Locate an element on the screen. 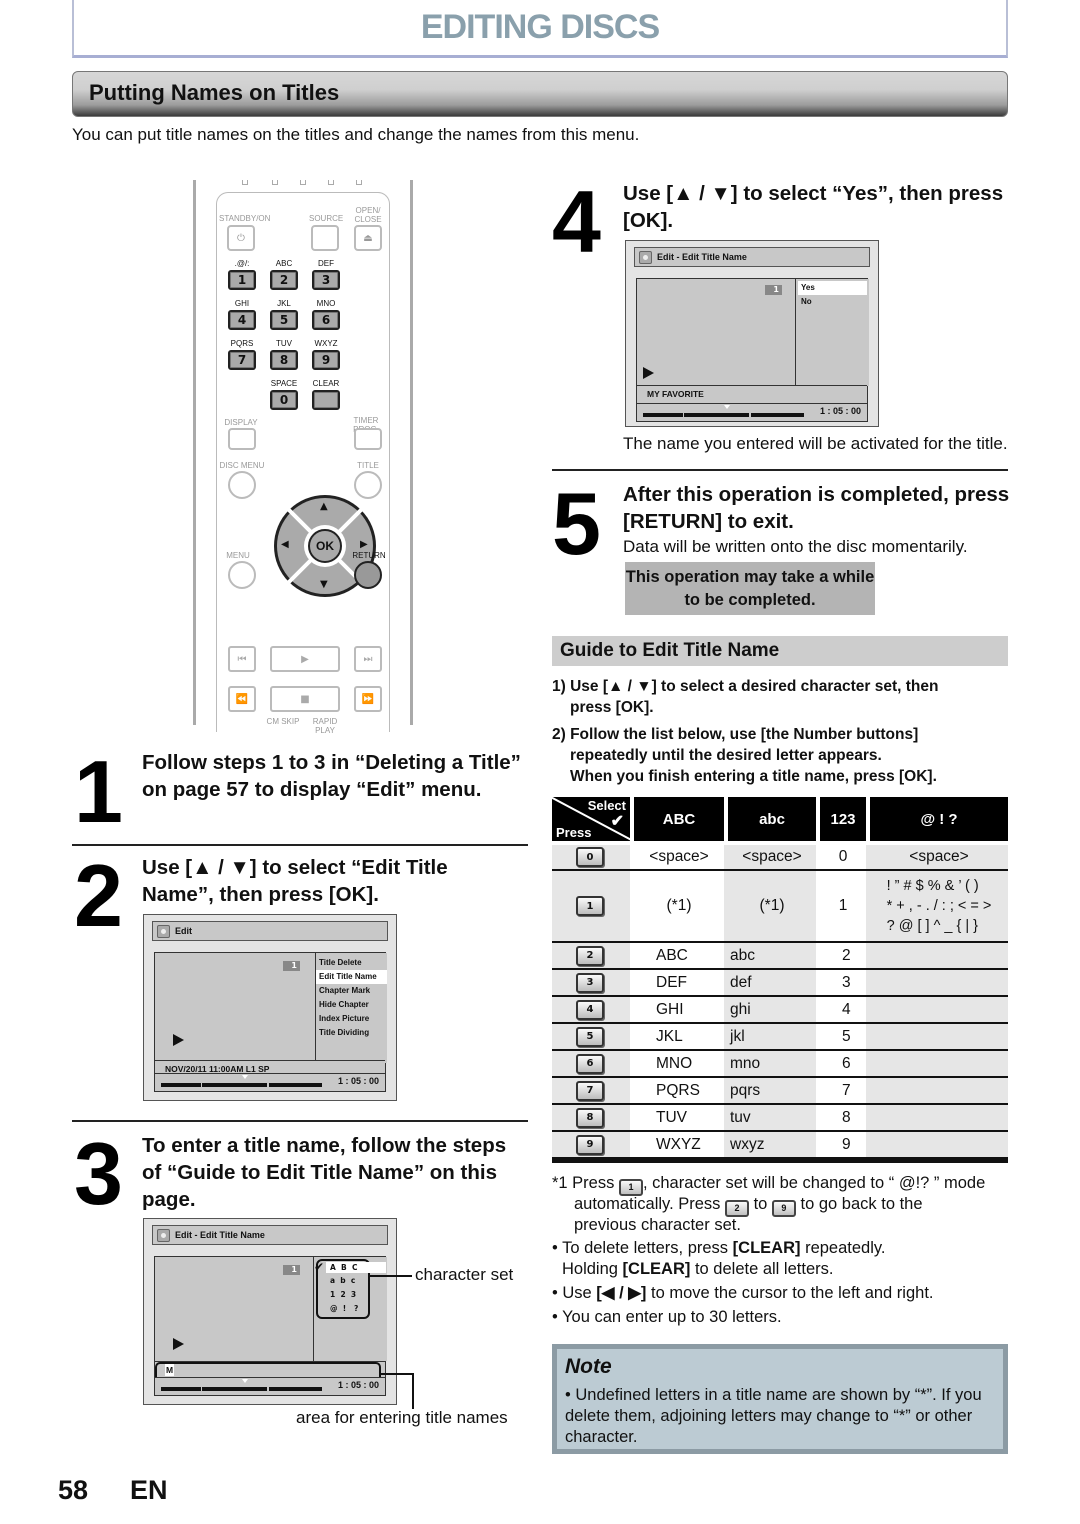 The height and width of the screenshot is (1524, 1080). skip-back-icon: ⏮ is located at coordinates (242, 659).